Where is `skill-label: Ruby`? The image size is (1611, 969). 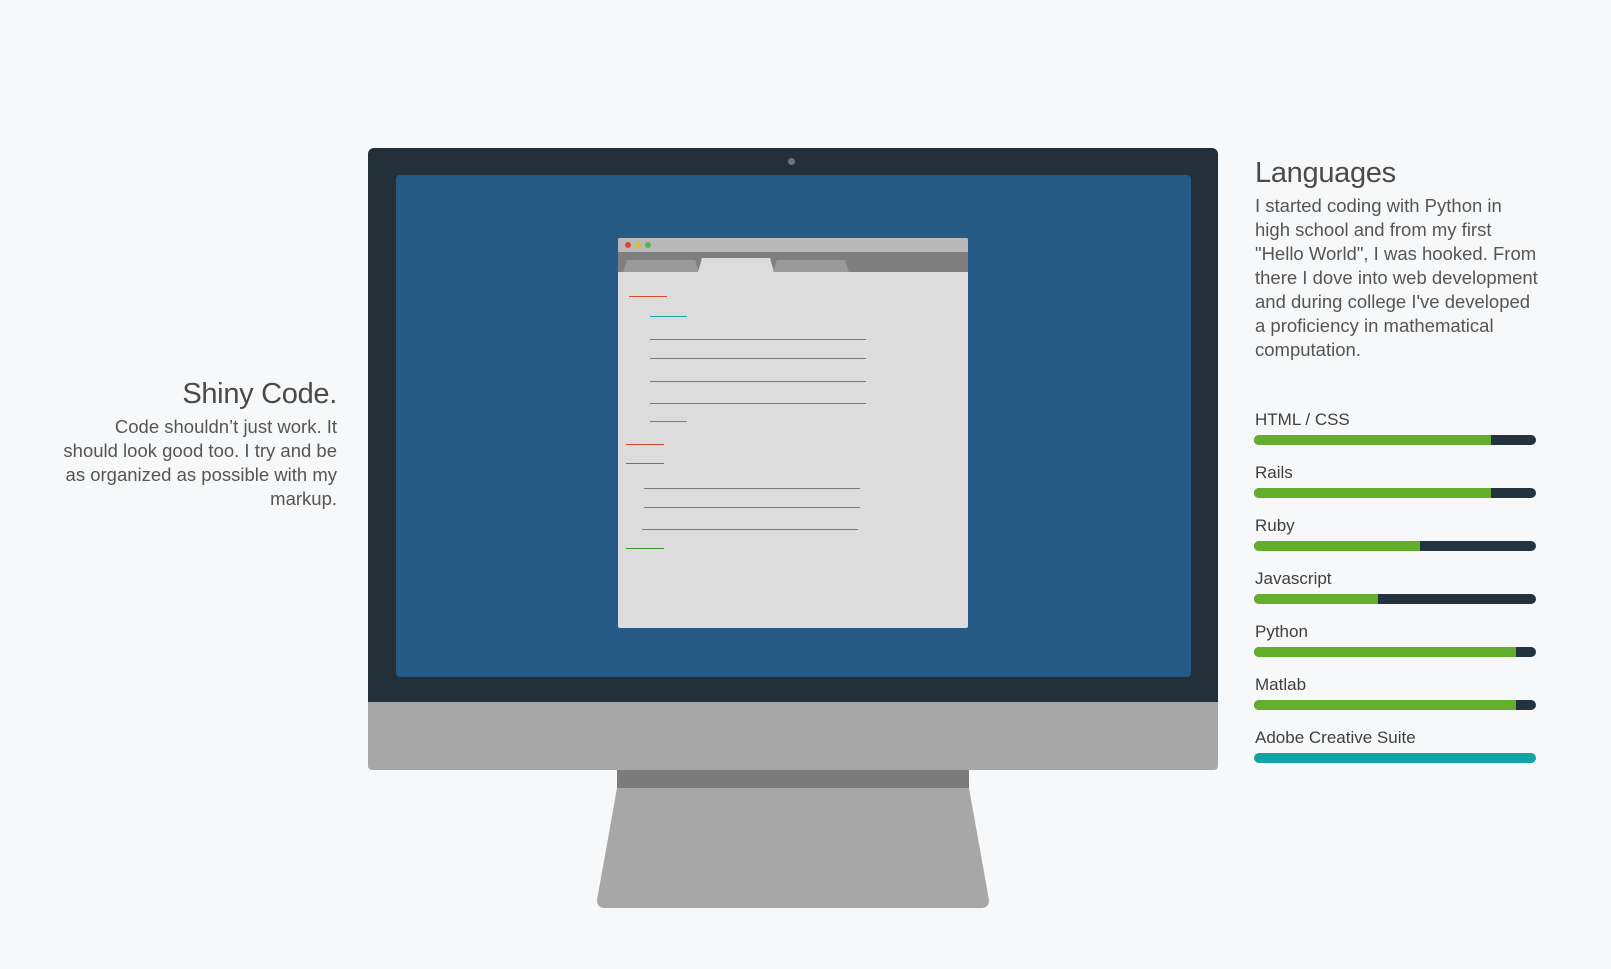 skill-label: Ruby is located at coordinates (1275, 525).